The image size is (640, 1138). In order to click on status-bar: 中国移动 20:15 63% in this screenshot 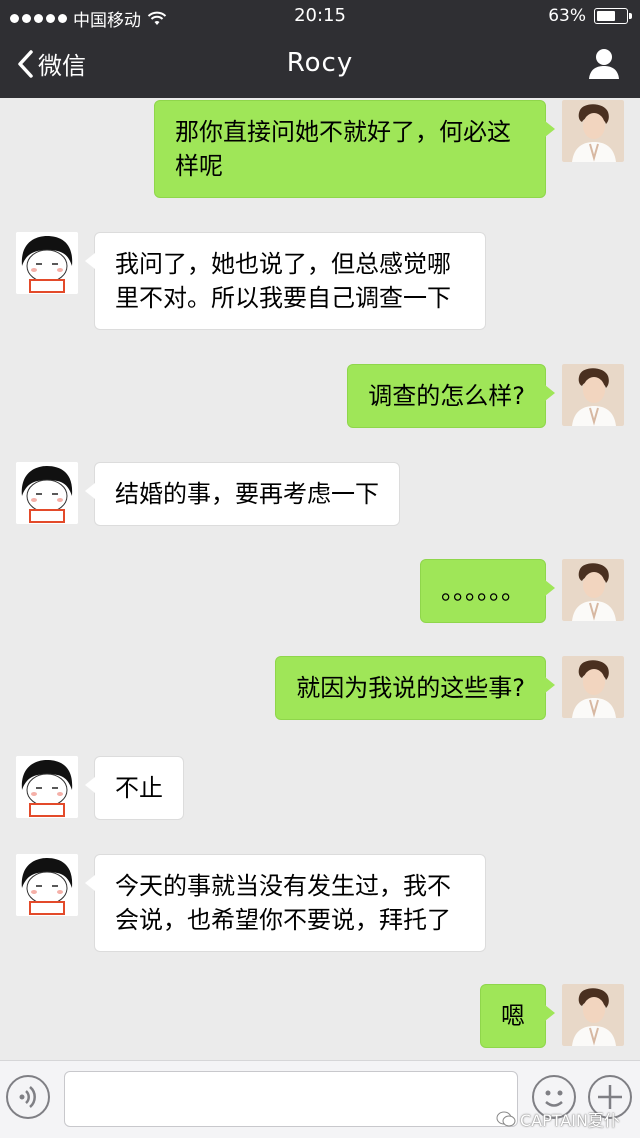, I will do `click(320, 16)`.